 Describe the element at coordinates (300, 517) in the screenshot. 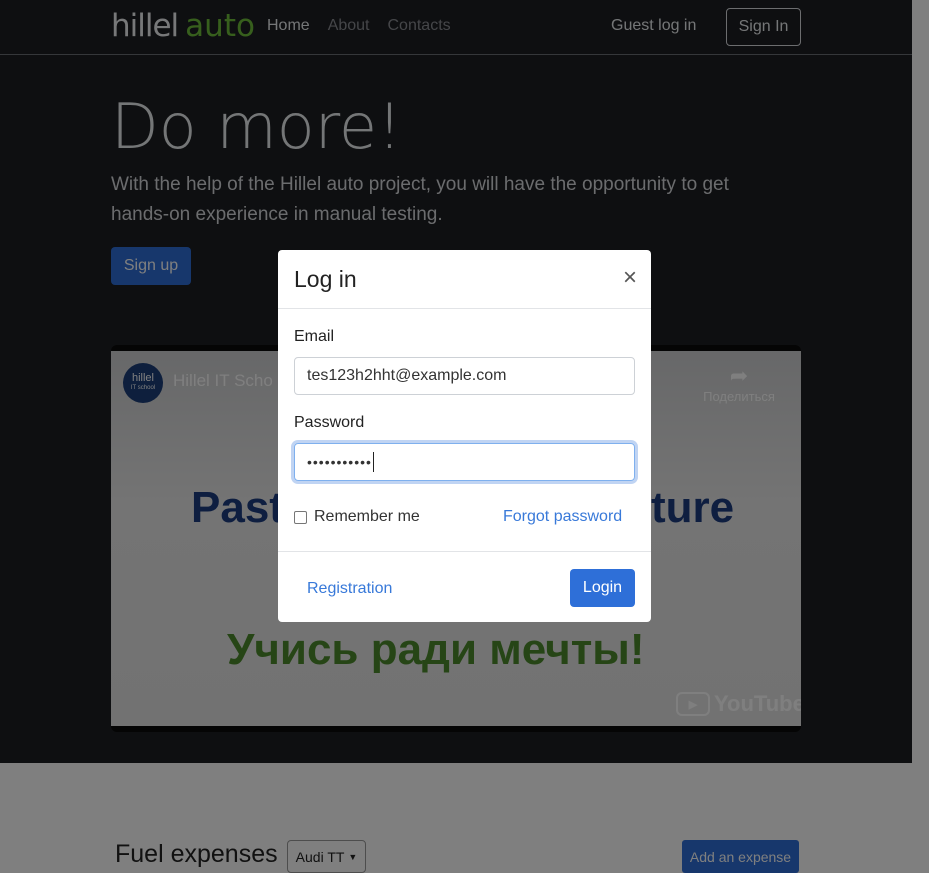

I see `remember-me-checkbox` at that location.